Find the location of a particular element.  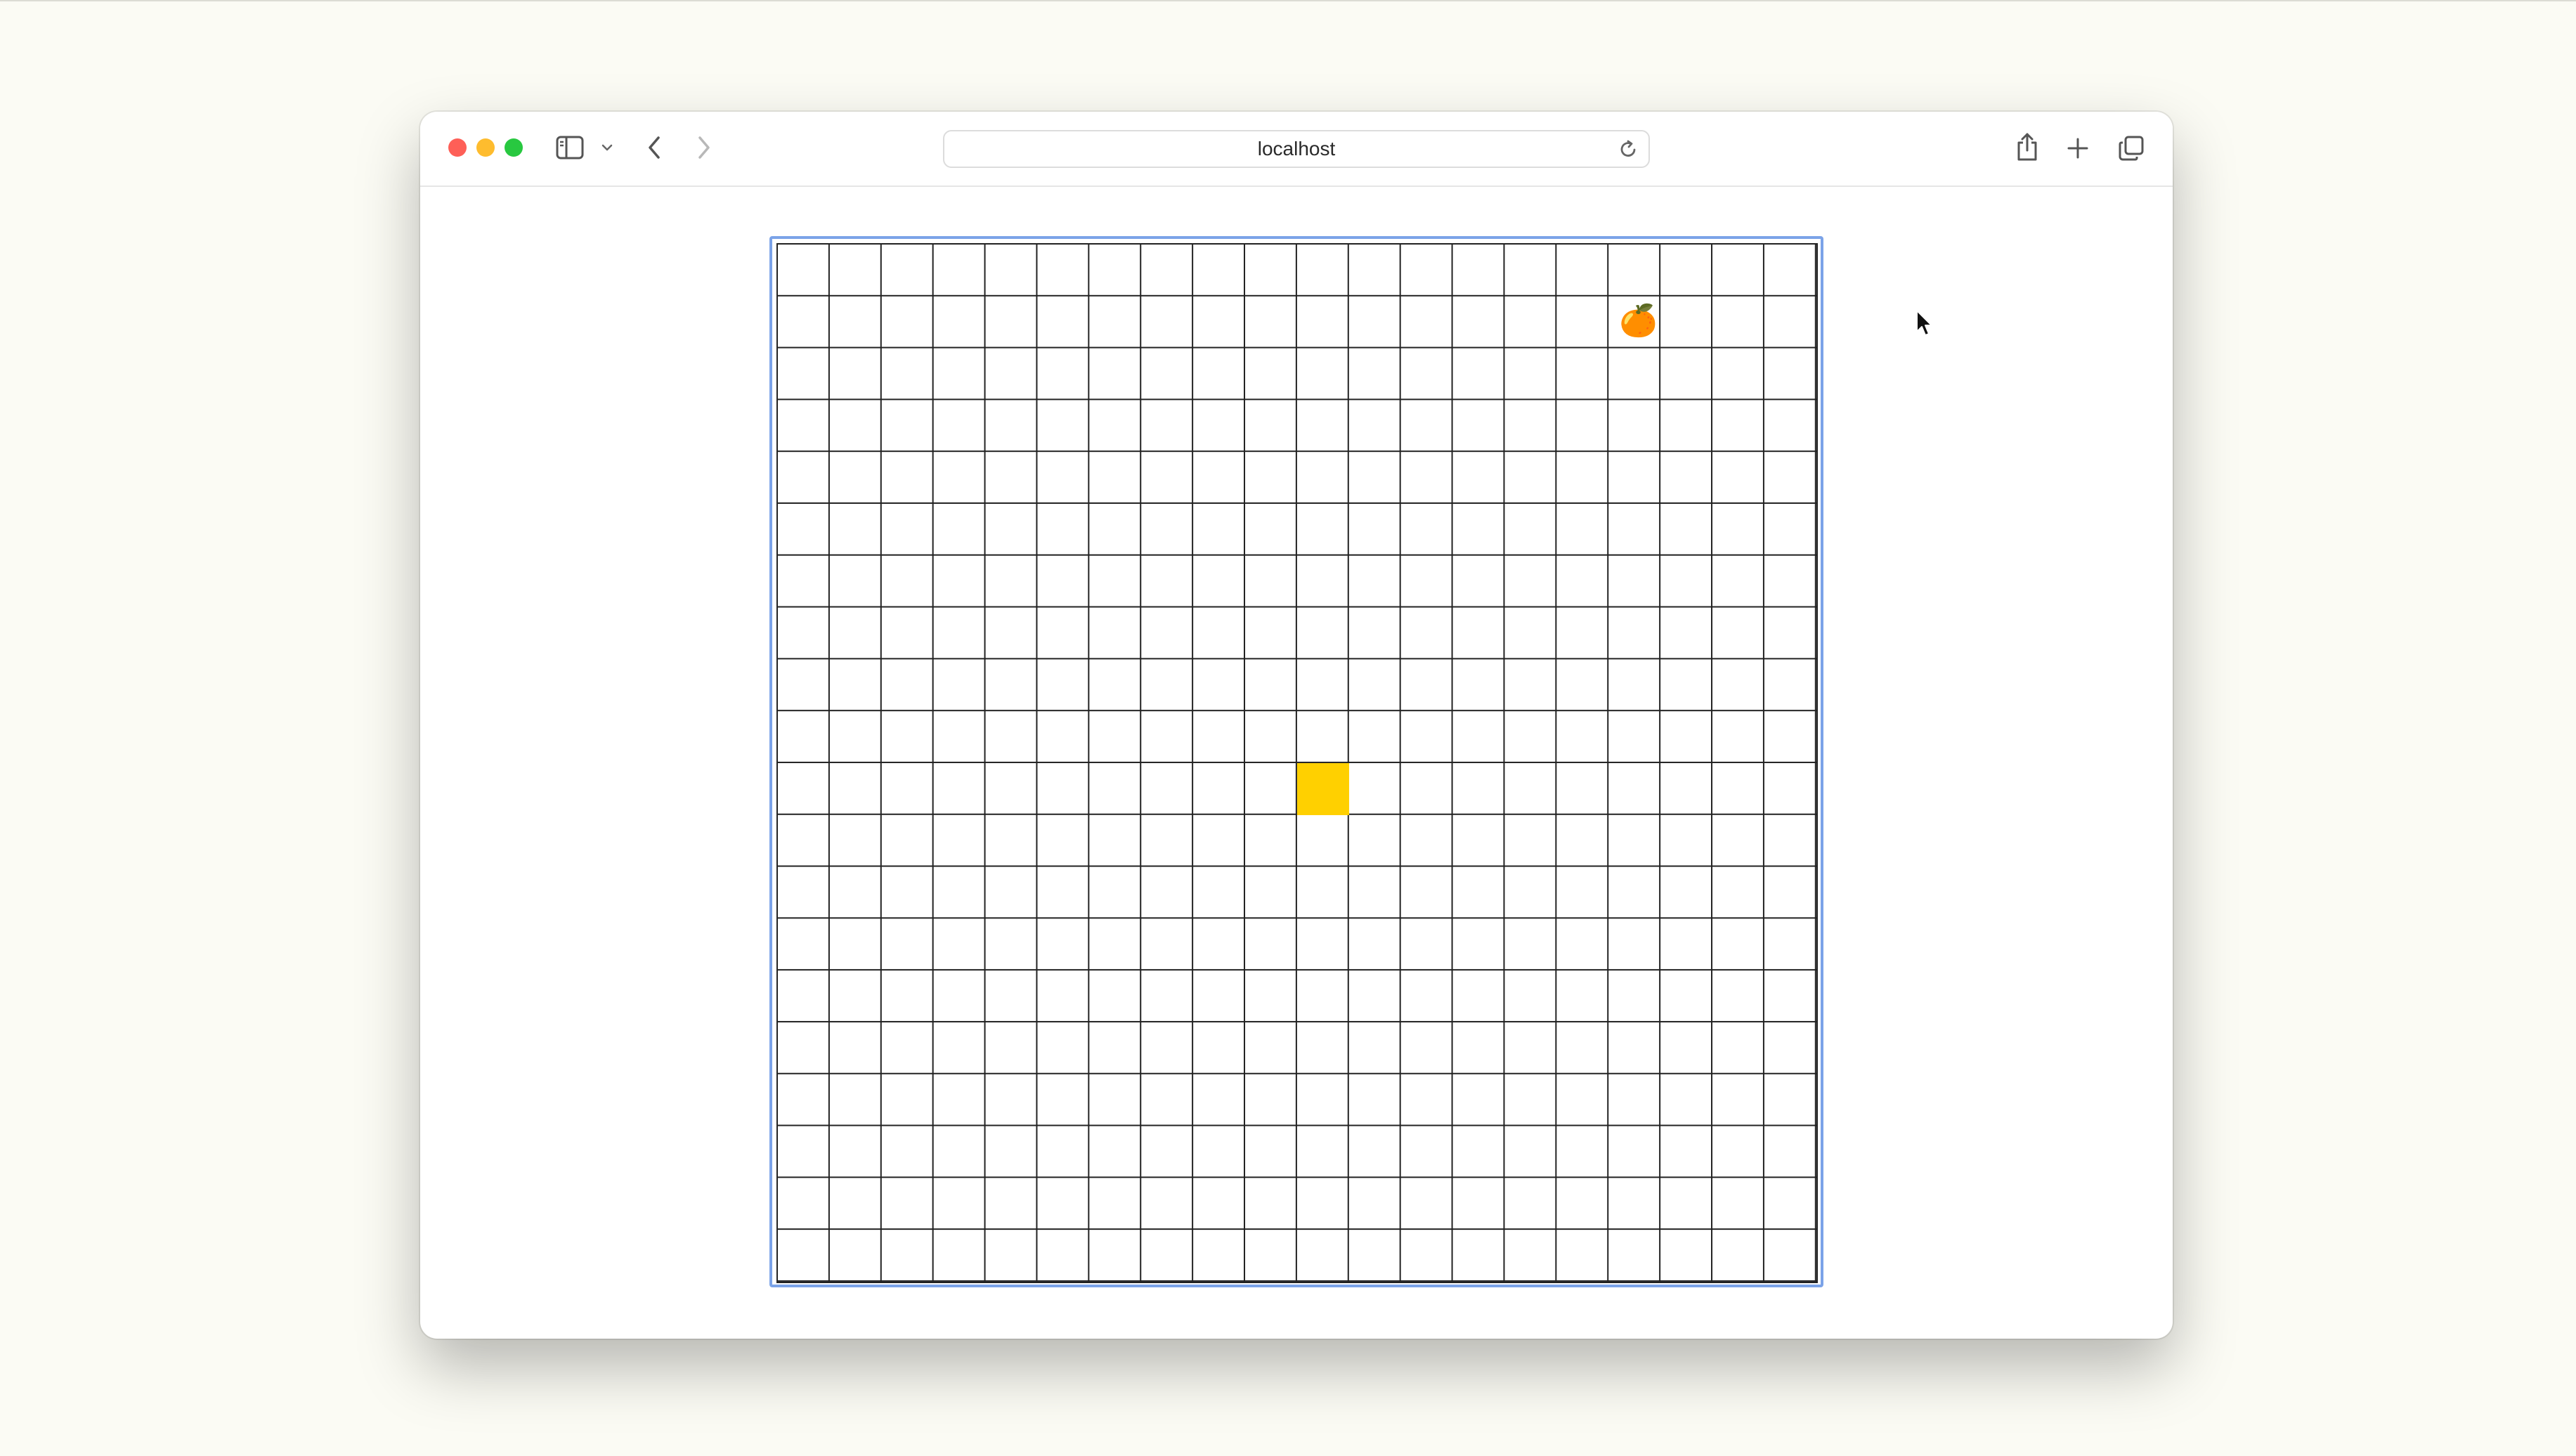

reload-icon is located at coordinates (1628, 152).